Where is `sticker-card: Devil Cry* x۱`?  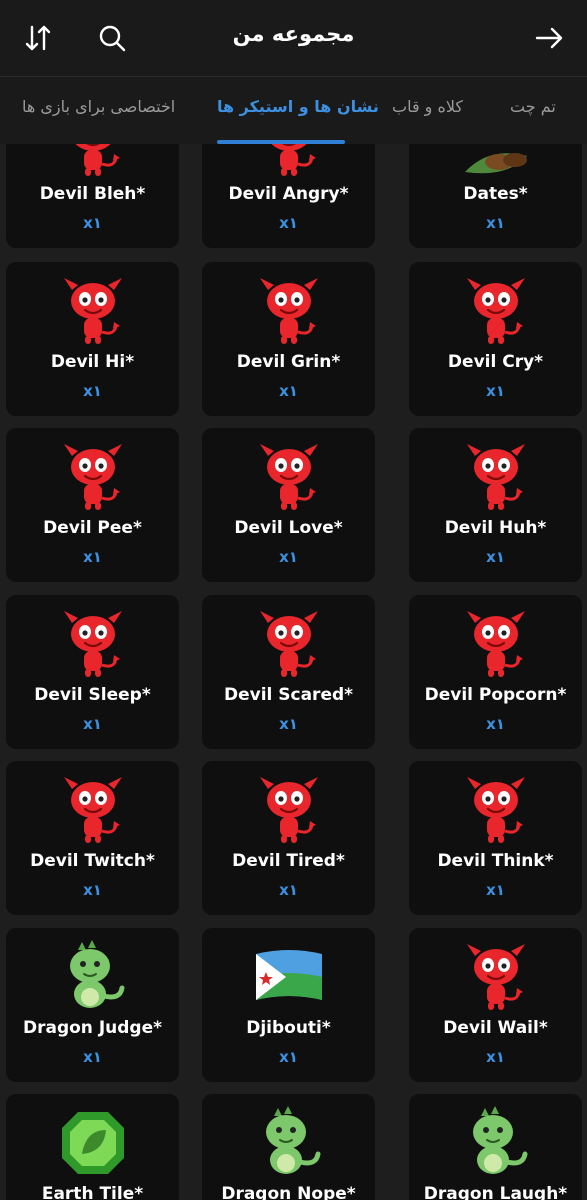 sticker-card: Devil Cry* x۱ is located at coordinates (495, 339).